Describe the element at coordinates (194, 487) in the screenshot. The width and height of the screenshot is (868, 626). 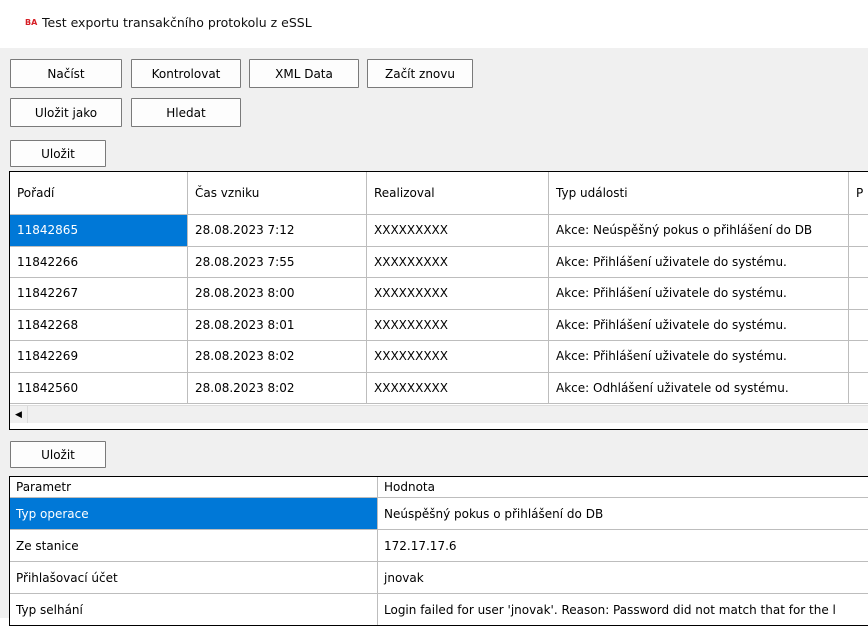
I see `column-header: Parametr` at that location.